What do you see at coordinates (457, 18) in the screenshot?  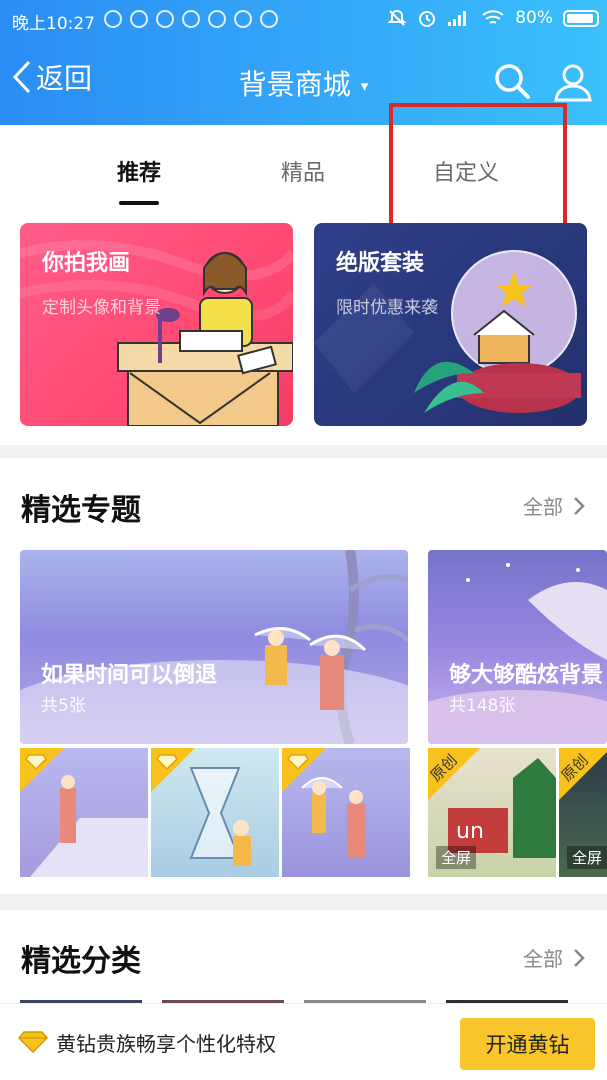 I see `signal-icon` at bounding box center [457, 18].